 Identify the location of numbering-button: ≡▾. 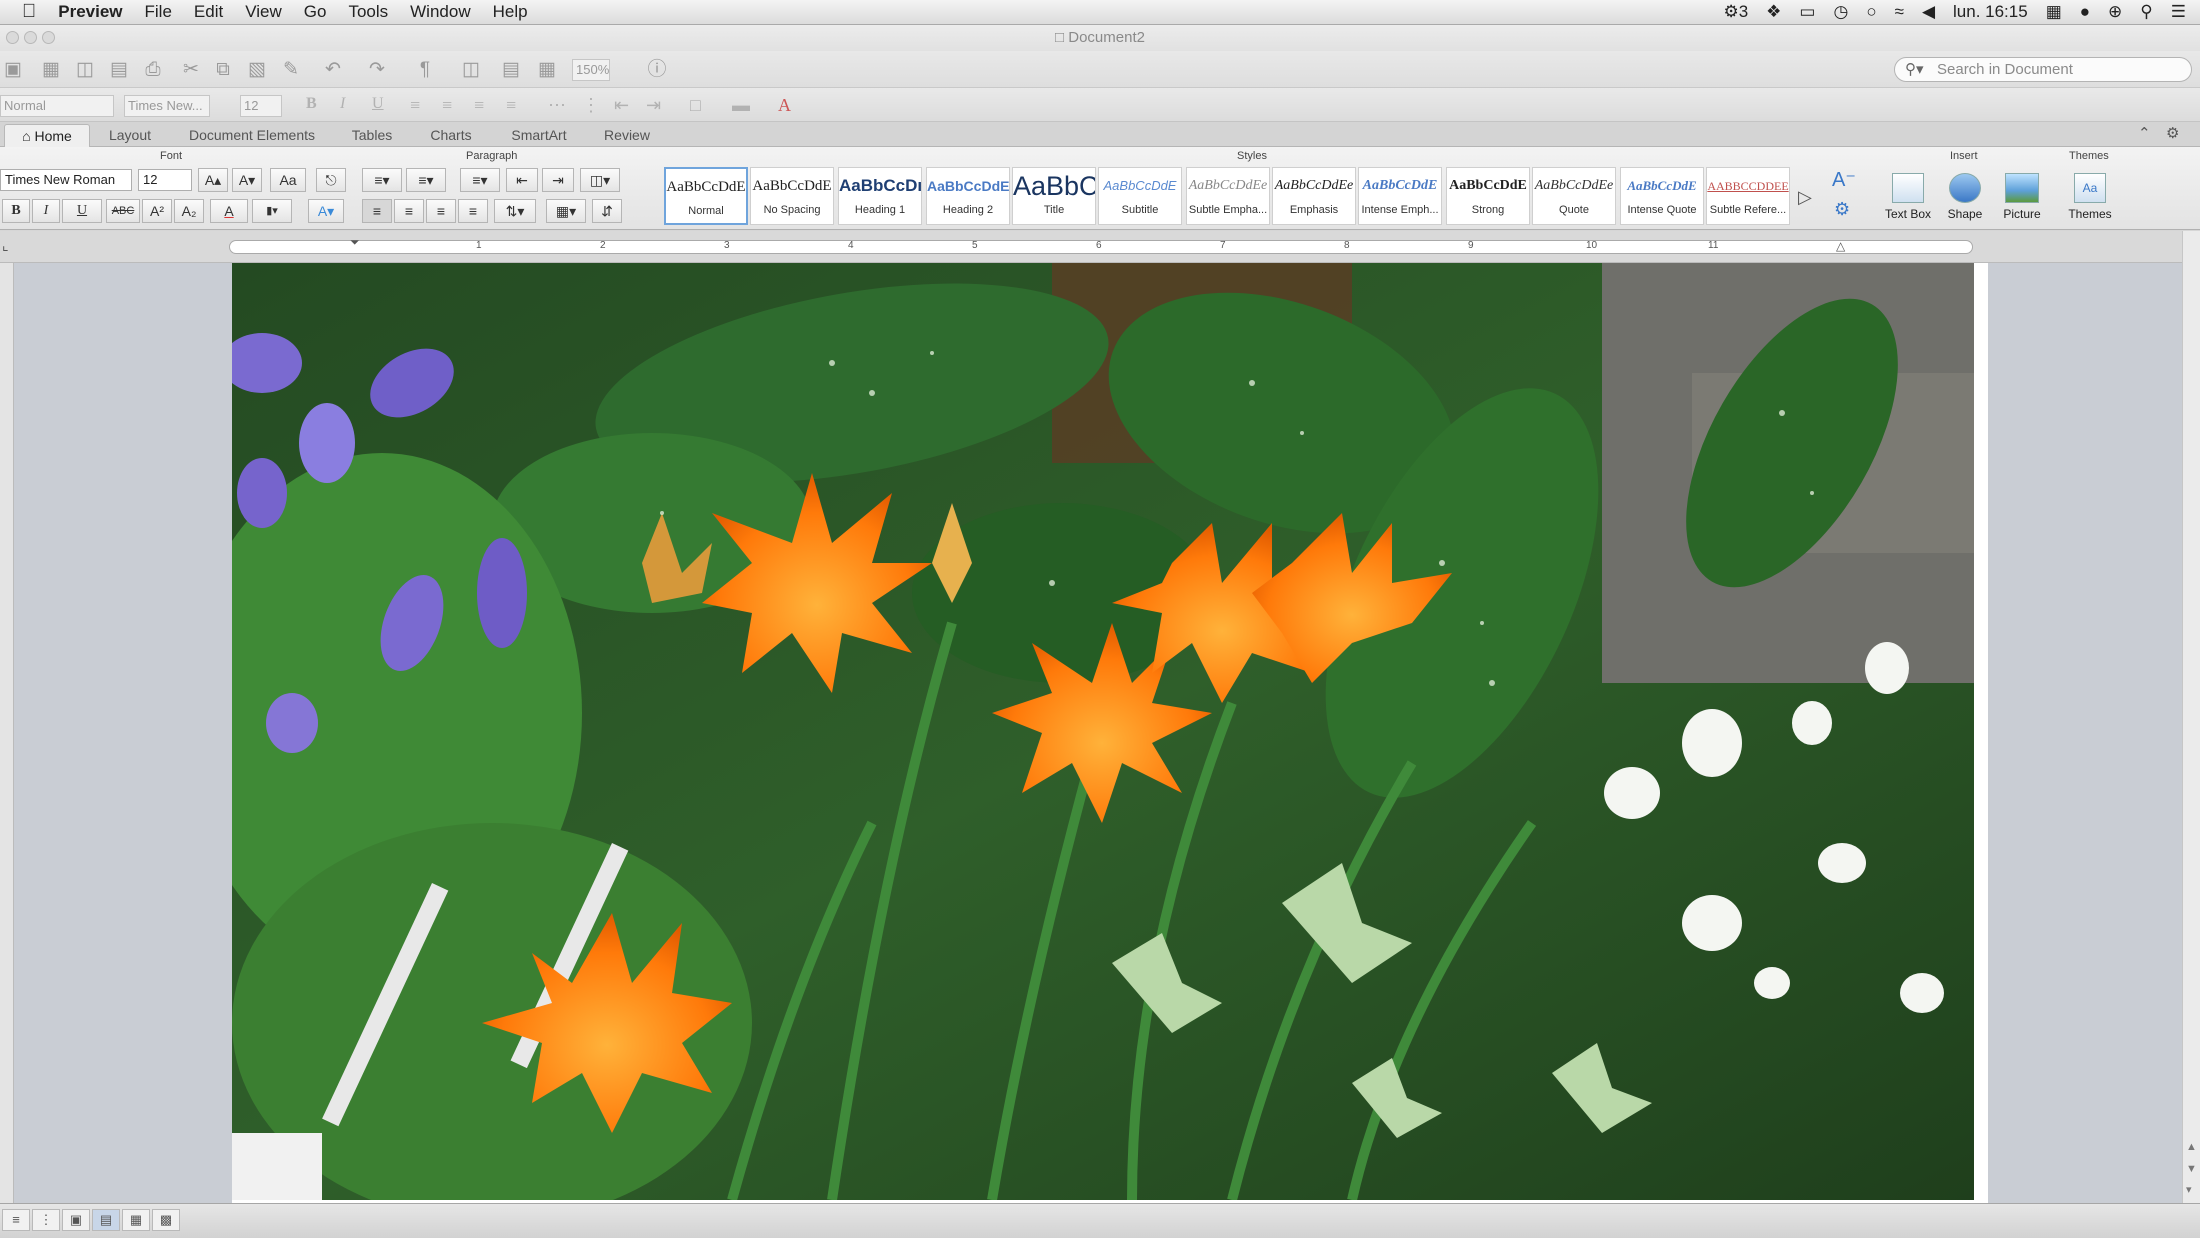
(426, 180).